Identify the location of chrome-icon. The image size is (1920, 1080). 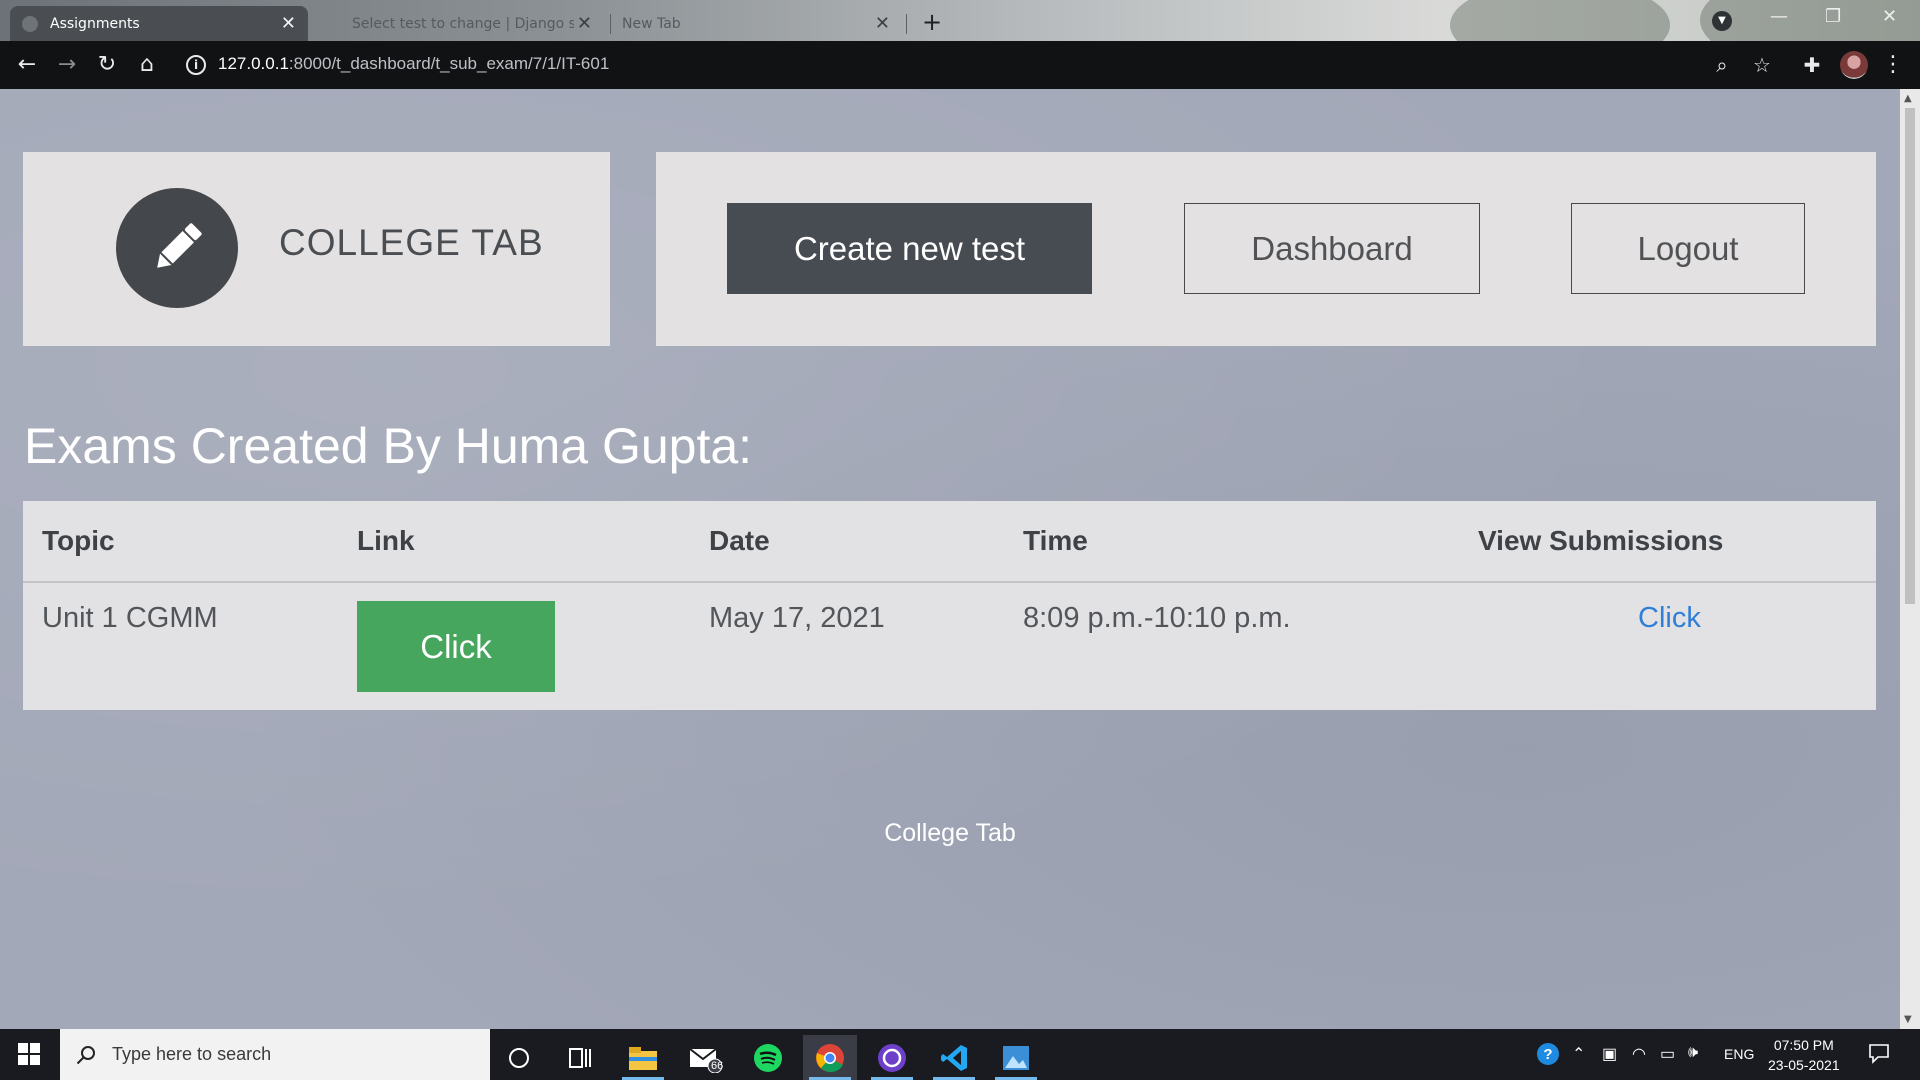
(830, 1057).